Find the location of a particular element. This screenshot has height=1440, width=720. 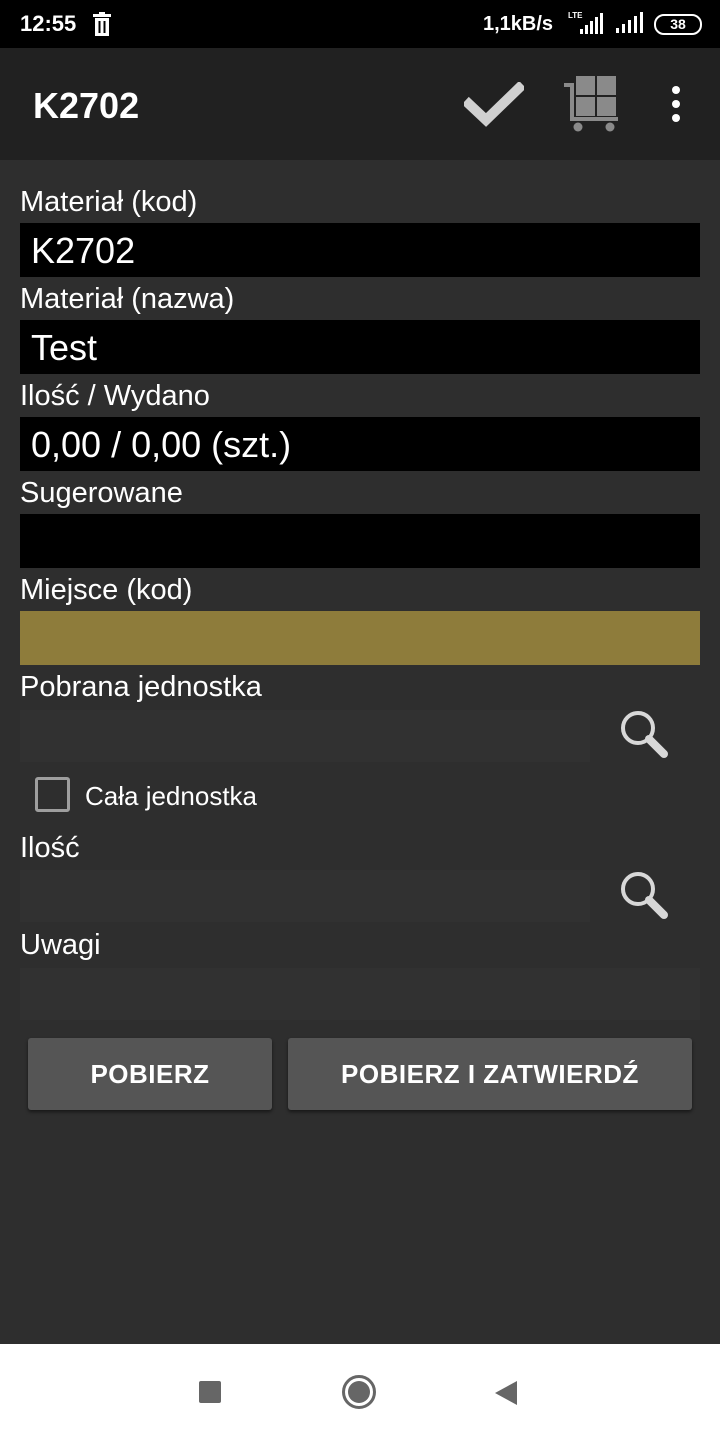

status-time: 12:55 is located at coordinates (48, 23).